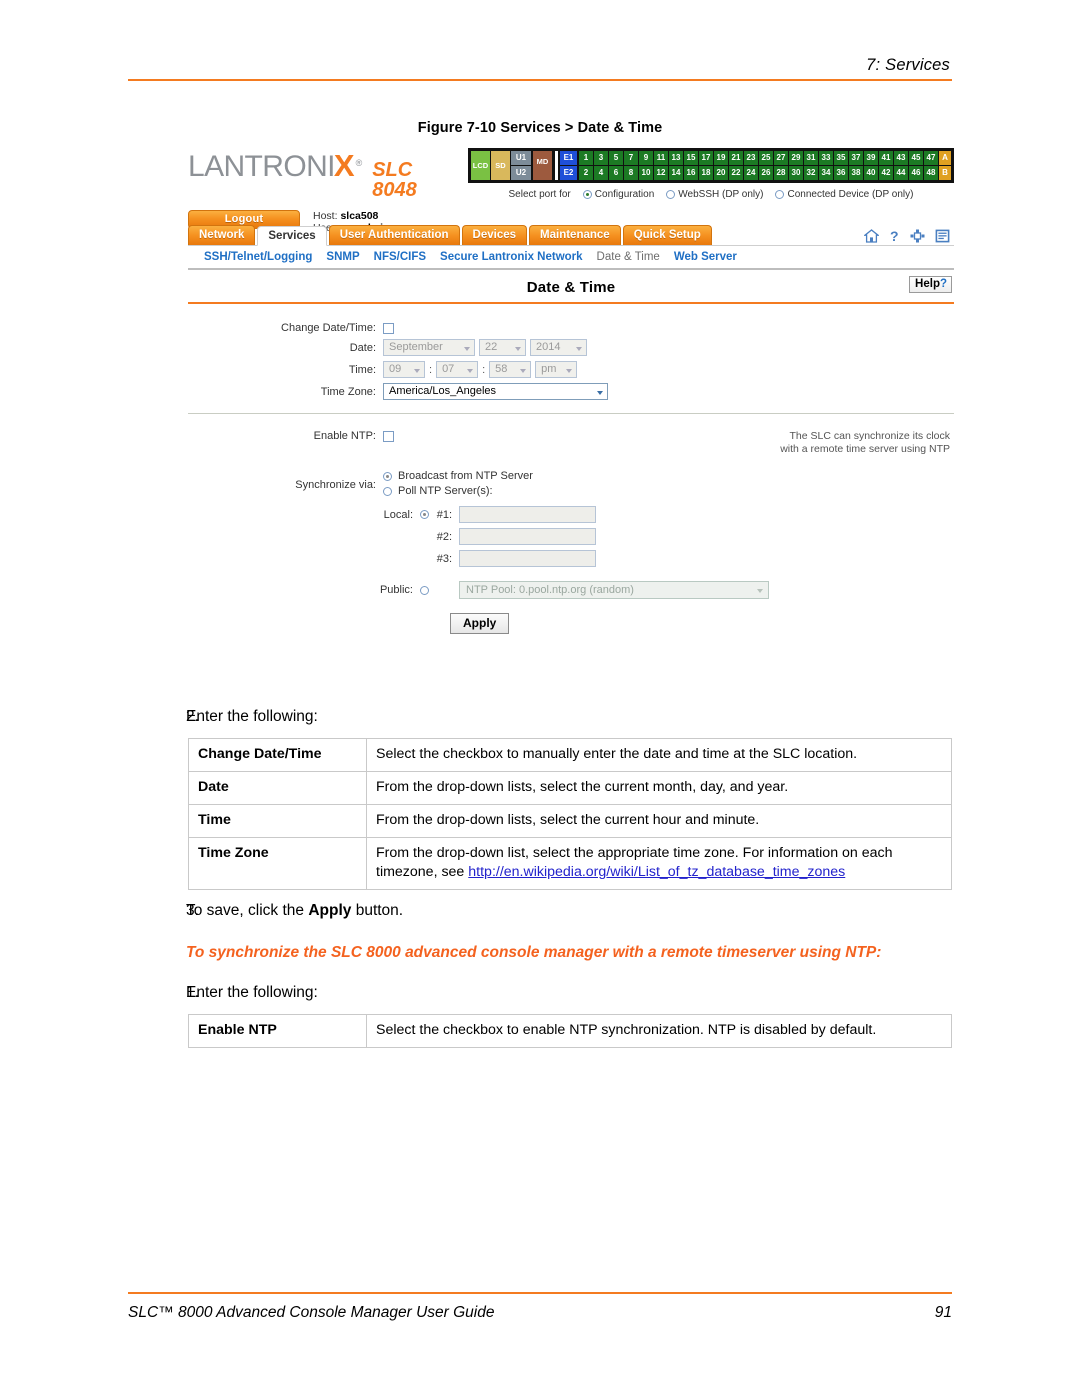 The width and height of the screenshot is (1080, 1397). Describe the element at coordinates (917, 236) in the screenshot. I see `expand-icon` at that location.